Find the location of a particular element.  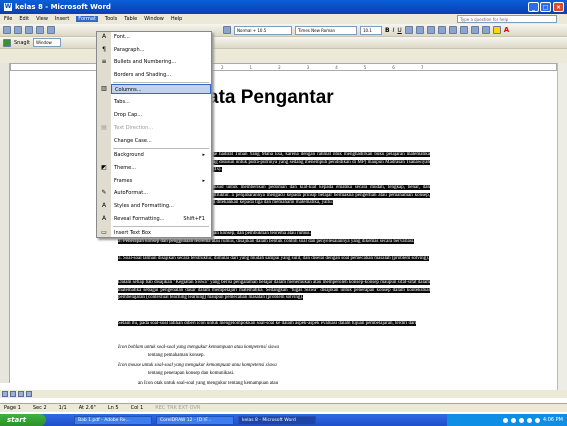

menu-window: Window is located at coordinates (154, 19).